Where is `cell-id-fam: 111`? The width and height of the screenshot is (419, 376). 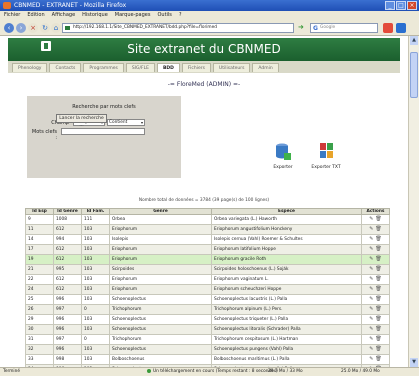
cell-id-fam: 111 is located at coordinates (95, 219).